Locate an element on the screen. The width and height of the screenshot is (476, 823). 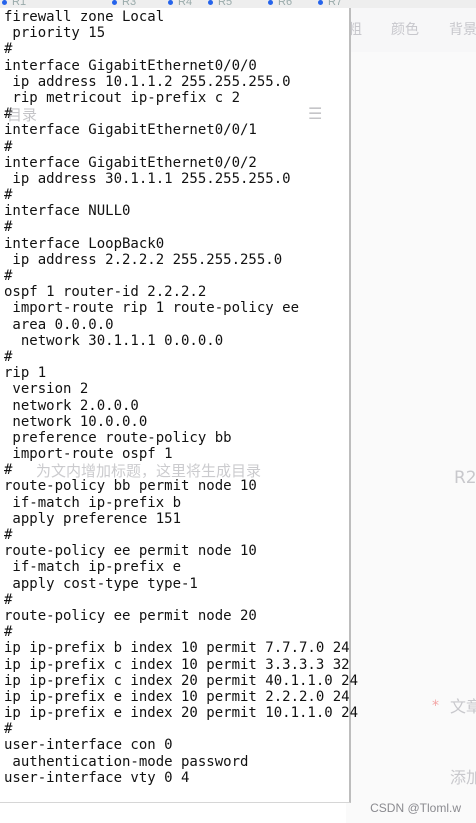
console-line: ip address 10.1.1.2 255.255.255.0 is located at coordinates (147, 81).